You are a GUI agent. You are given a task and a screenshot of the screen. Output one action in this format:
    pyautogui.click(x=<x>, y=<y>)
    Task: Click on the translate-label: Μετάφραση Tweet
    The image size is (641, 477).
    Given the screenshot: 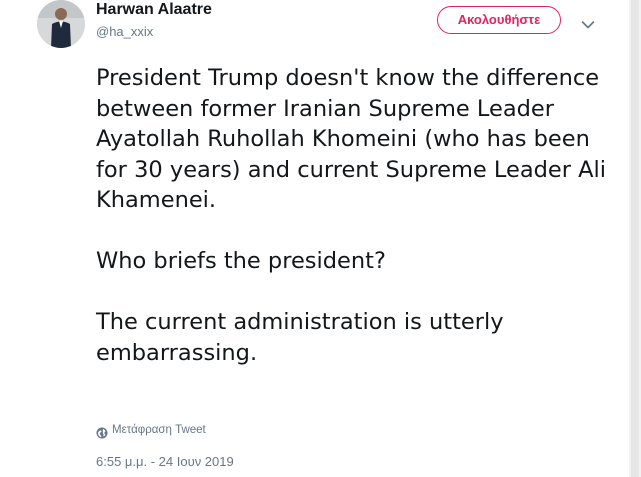 What is the action you would take?
    pyautogui.click(x=159, y=430)
    